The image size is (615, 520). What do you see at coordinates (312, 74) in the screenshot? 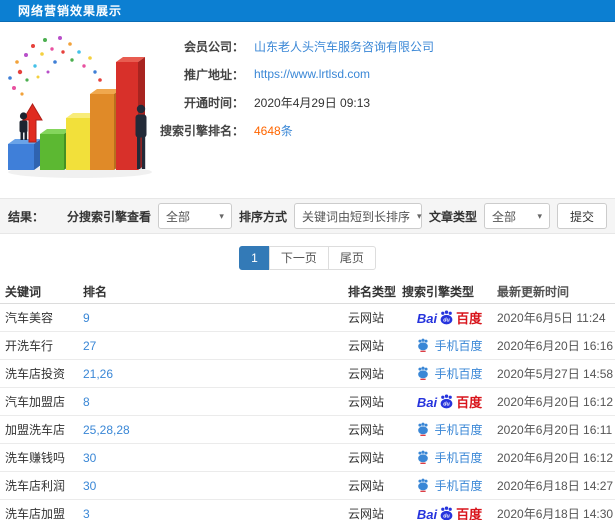
I see `promo-url-link: https://www.lrtlsd.com` at bounding box center [312, 74].